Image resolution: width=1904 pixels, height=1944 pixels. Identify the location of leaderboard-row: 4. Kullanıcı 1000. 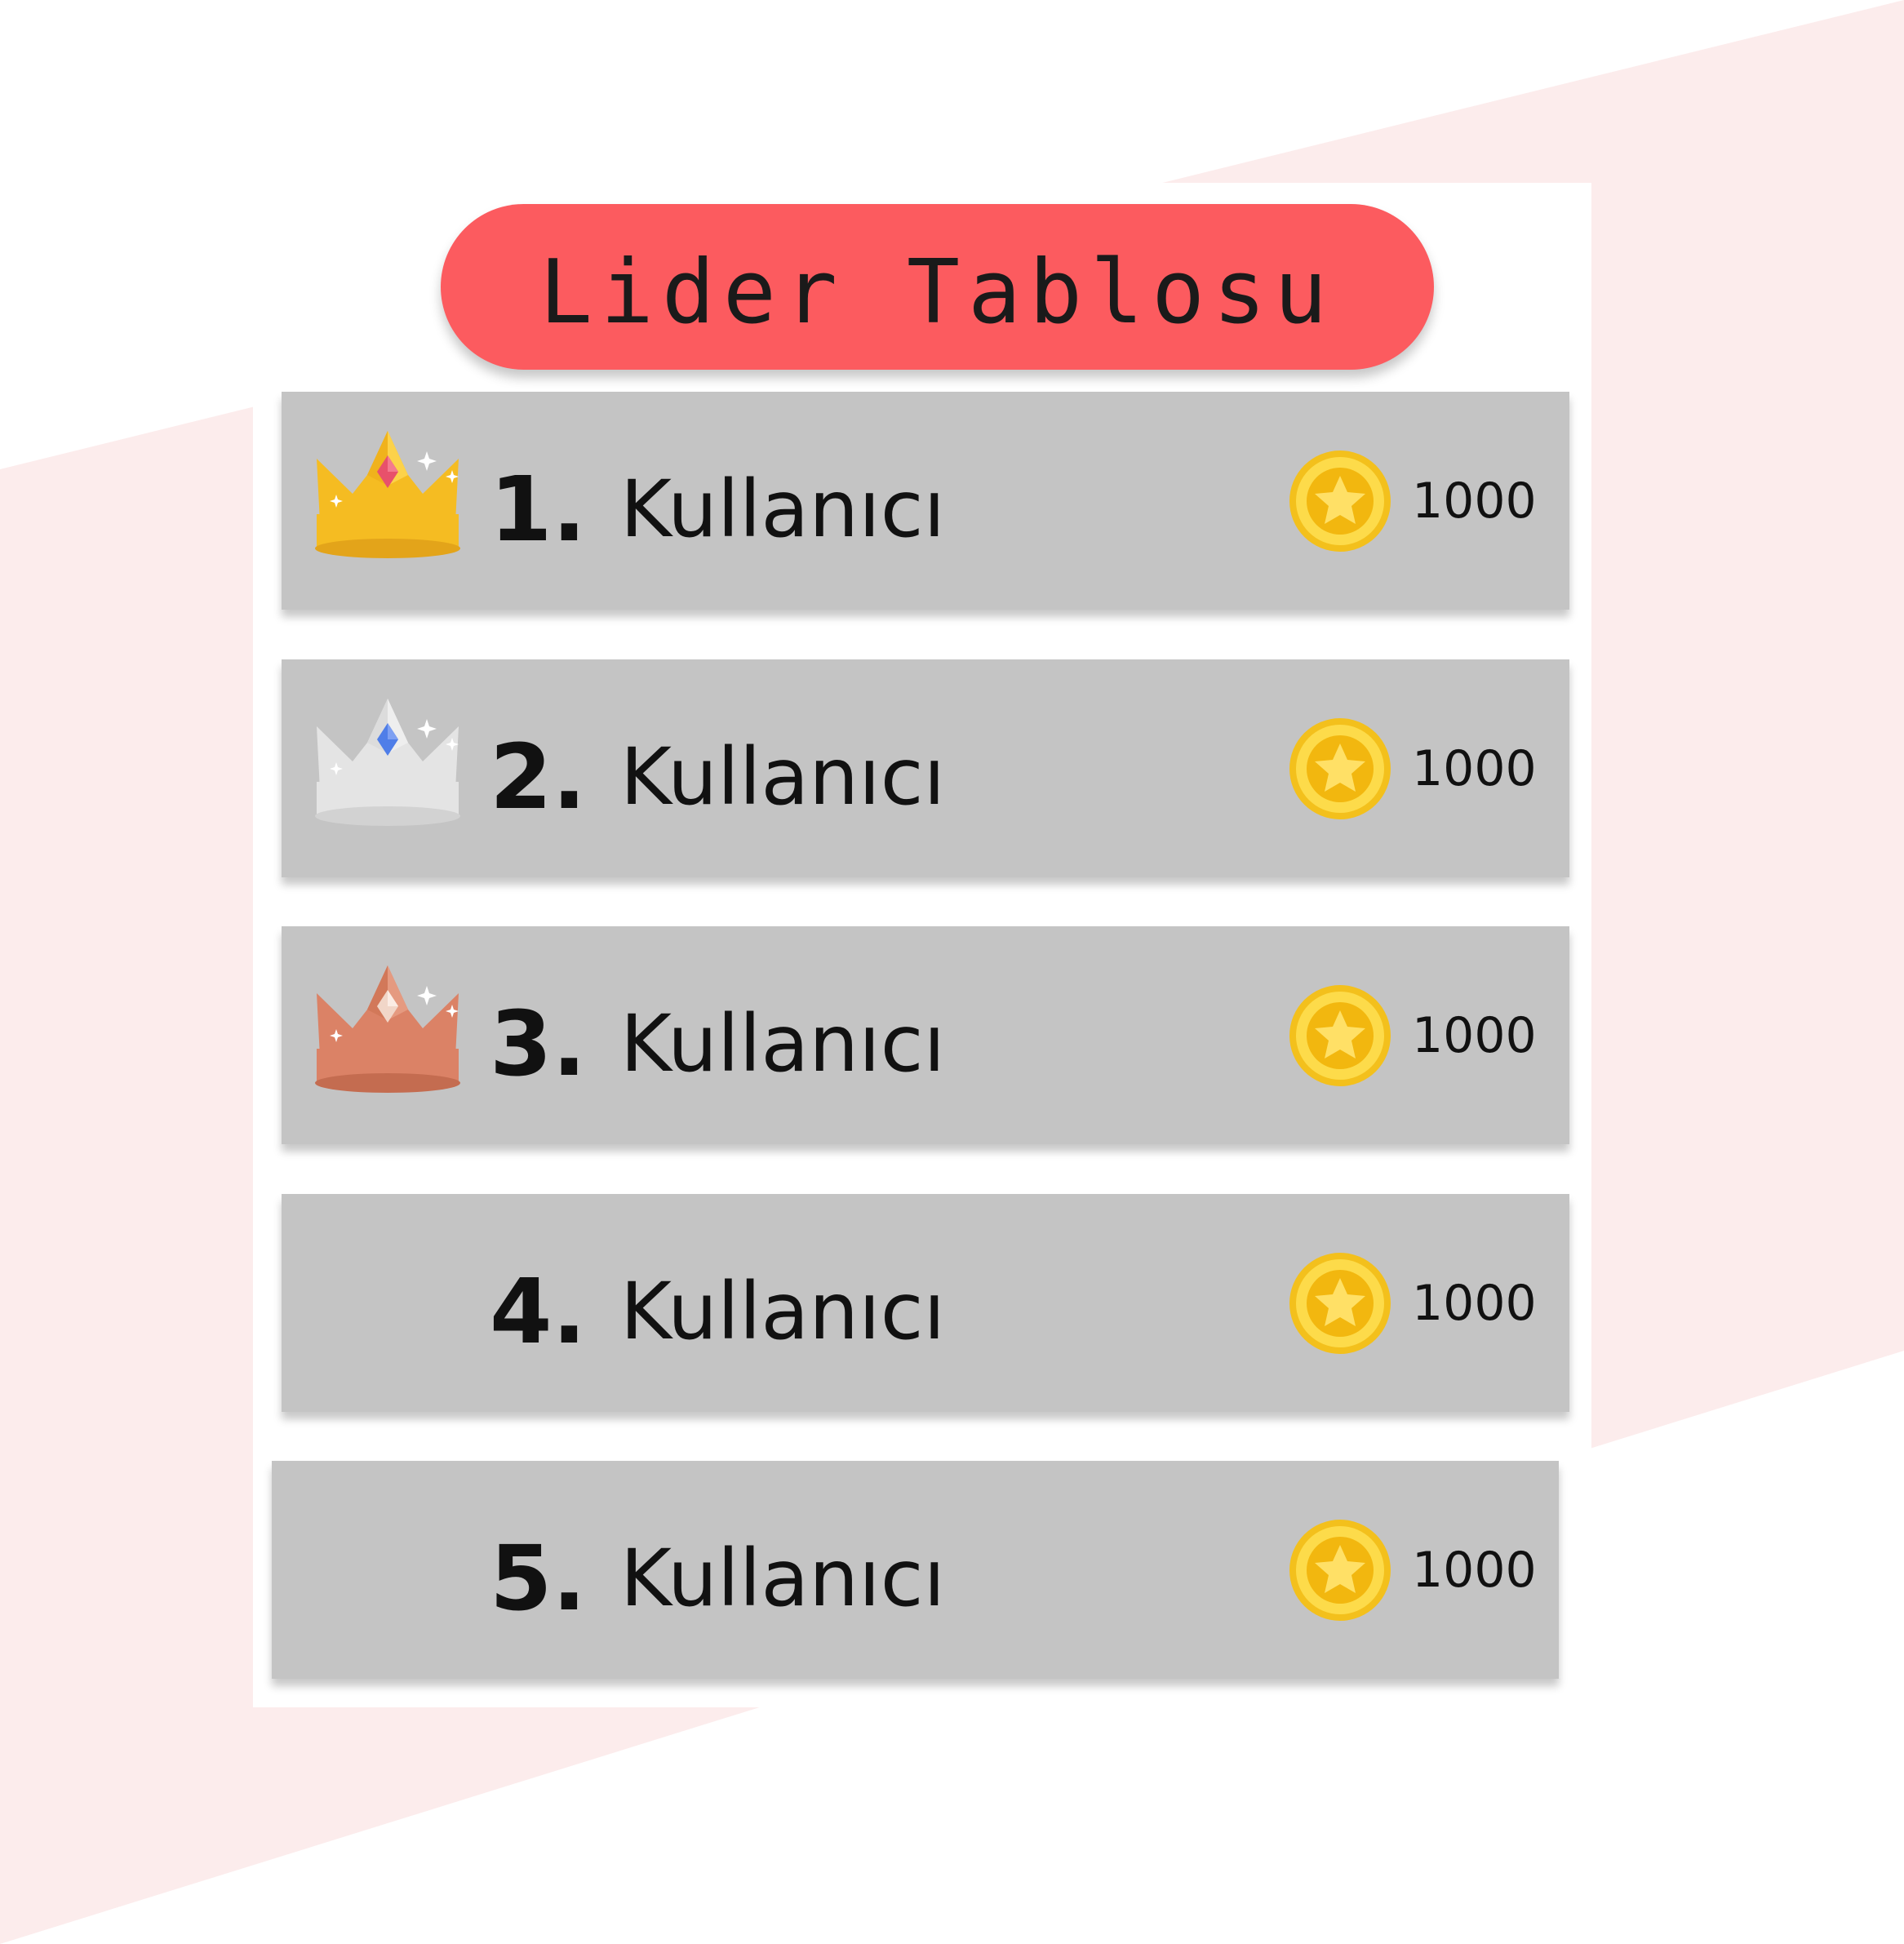
(926, 1303).